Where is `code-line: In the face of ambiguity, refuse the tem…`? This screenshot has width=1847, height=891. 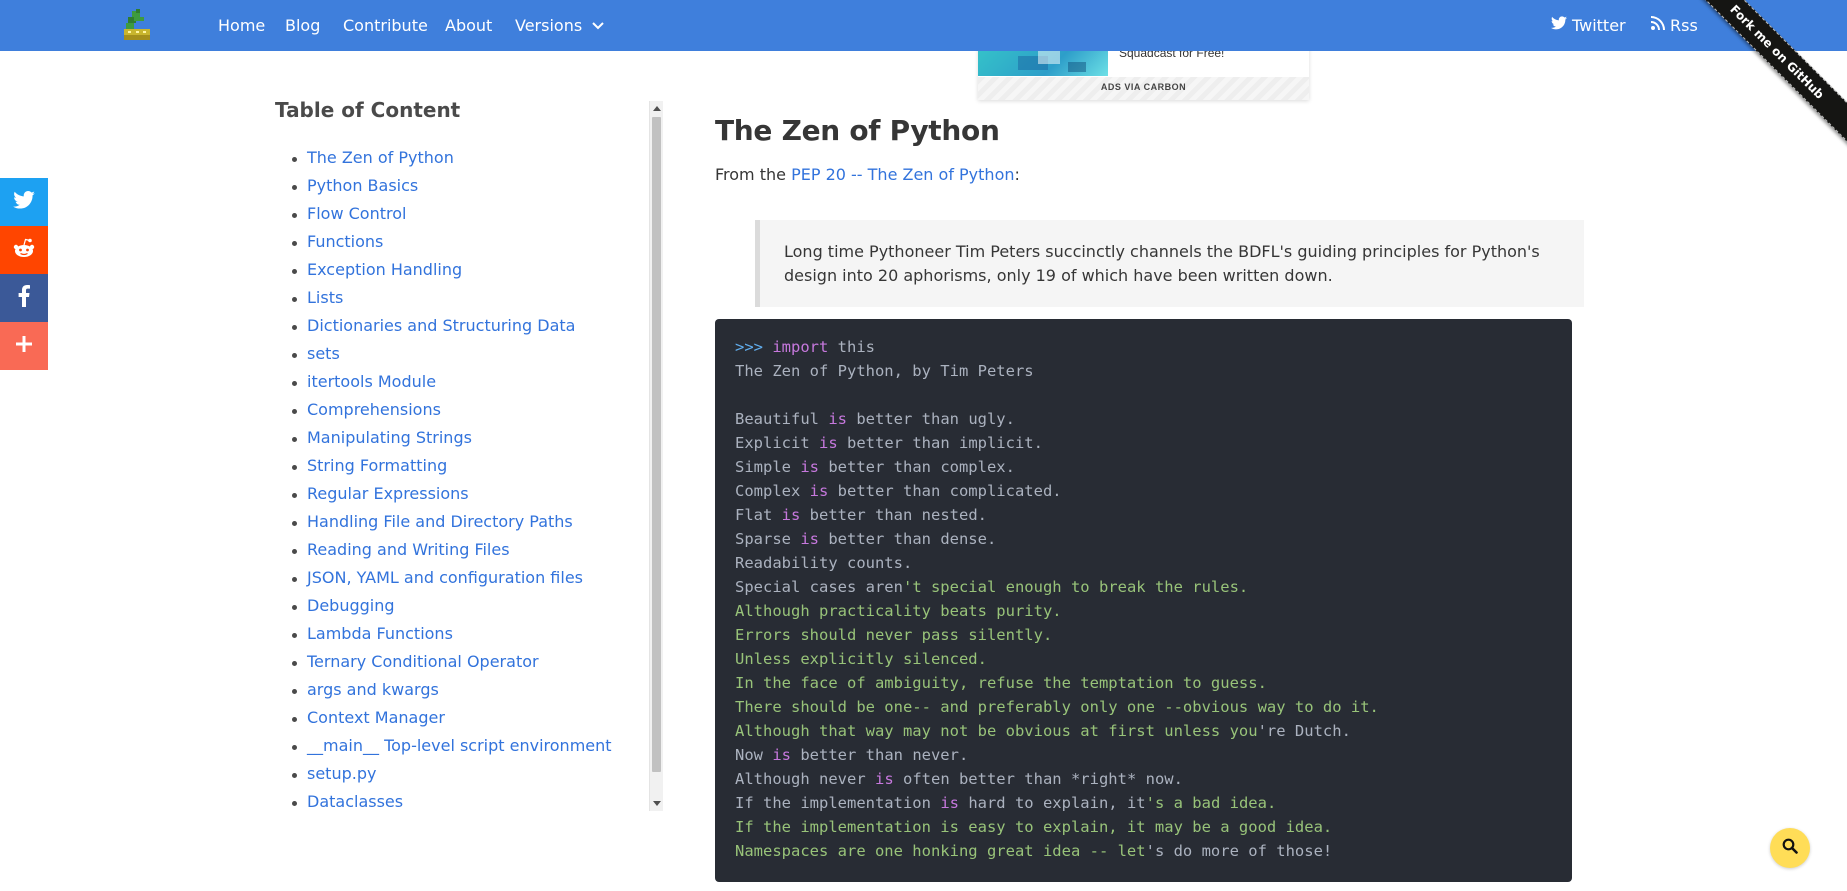 code-line: In the face of ambiguity, refuse the tem… is located at coordinates (1143, 683).